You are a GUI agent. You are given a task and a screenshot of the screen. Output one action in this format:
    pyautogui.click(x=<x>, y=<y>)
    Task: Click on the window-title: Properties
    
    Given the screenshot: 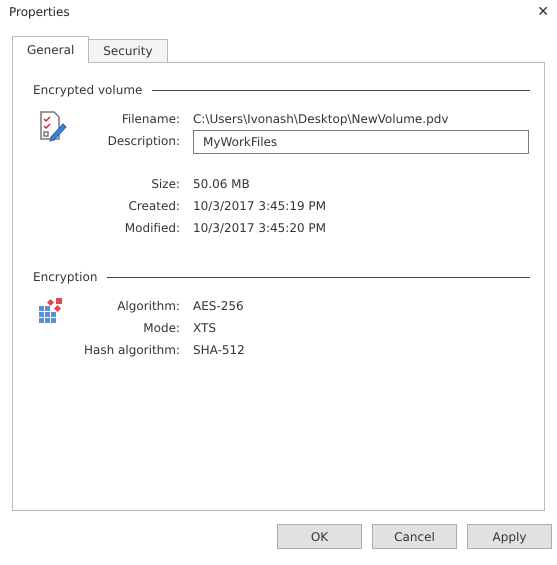 What is the action you would take?
    pyautogui.click(x=39, y=12)
    